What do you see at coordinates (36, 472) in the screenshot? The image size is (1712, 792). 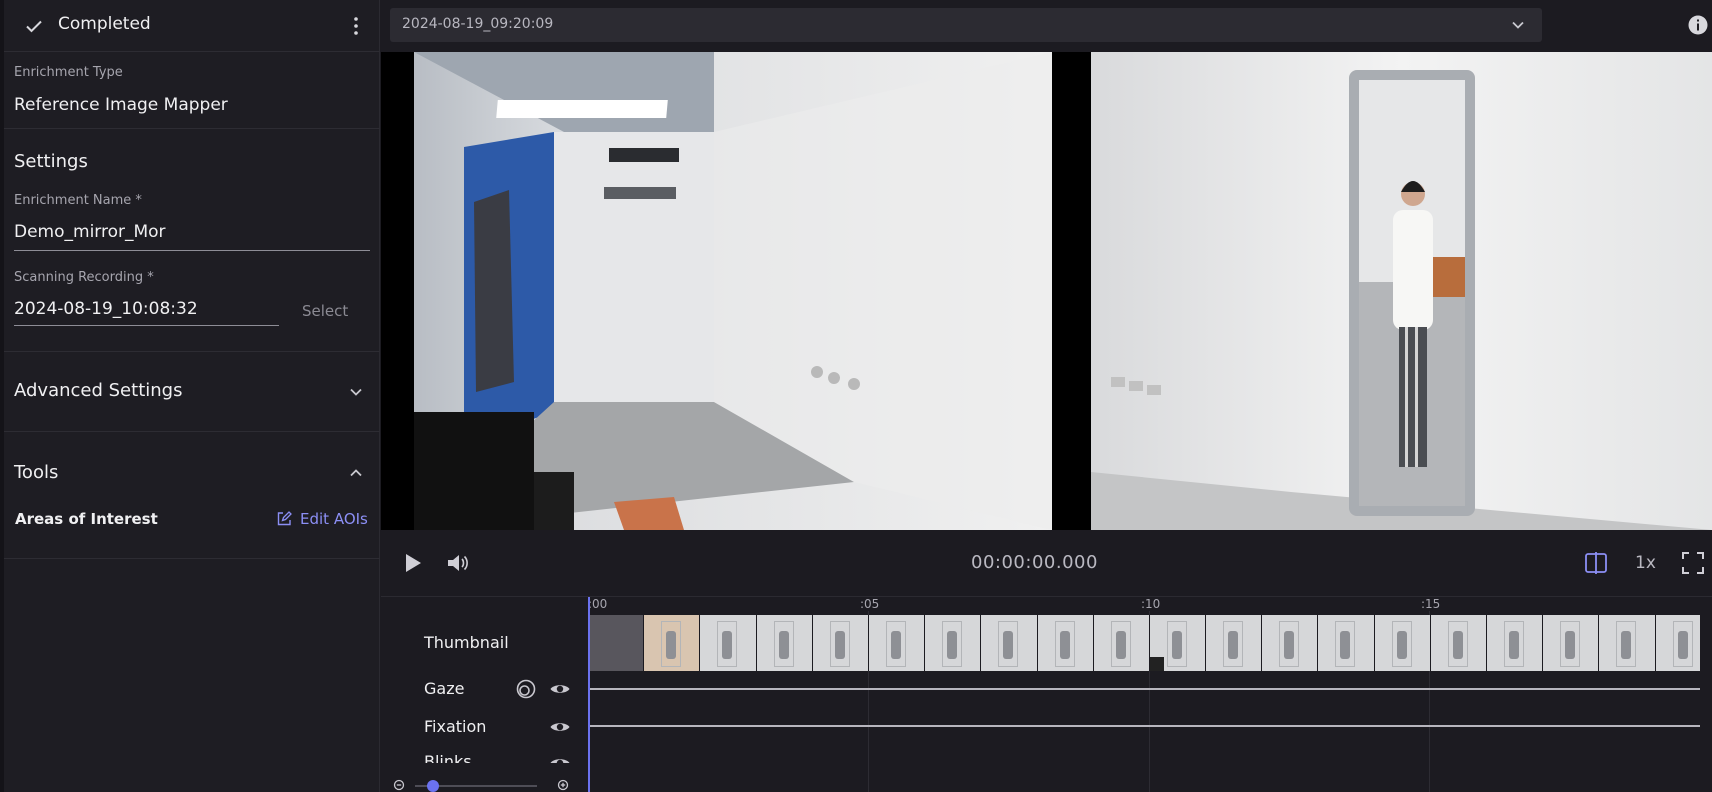 I see `tools-title: Tools` at bounding box center [36, 472].